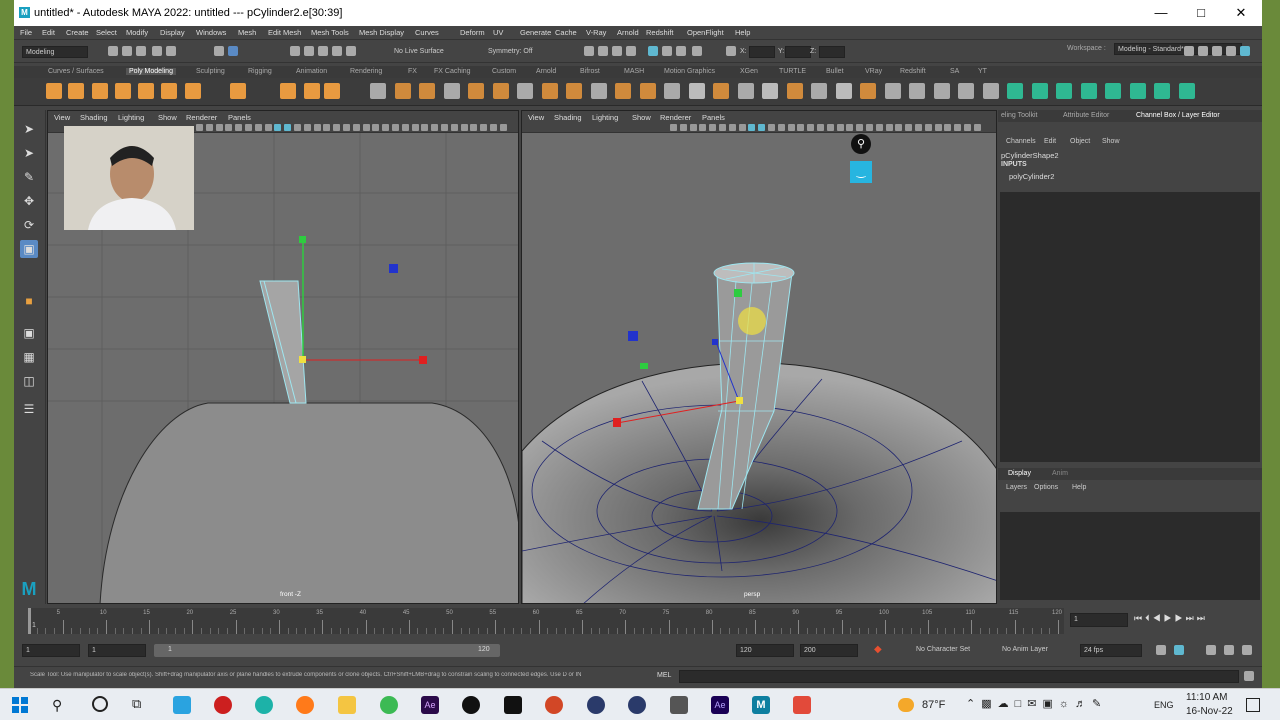 This screenshot has width=1280, height=720. What do you see at coordinates (906, 705) in the screenshot?
I see `weather-icon` at bounding box center [906, 705].